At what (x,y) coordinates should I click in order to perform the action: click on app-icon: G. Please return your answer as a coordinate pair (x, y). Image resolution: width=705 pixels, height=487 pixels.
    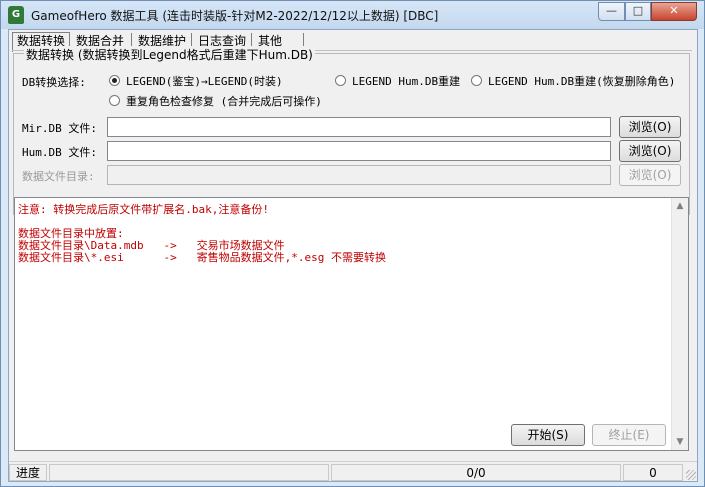
    Looking at the image, I should click on (16, 15).